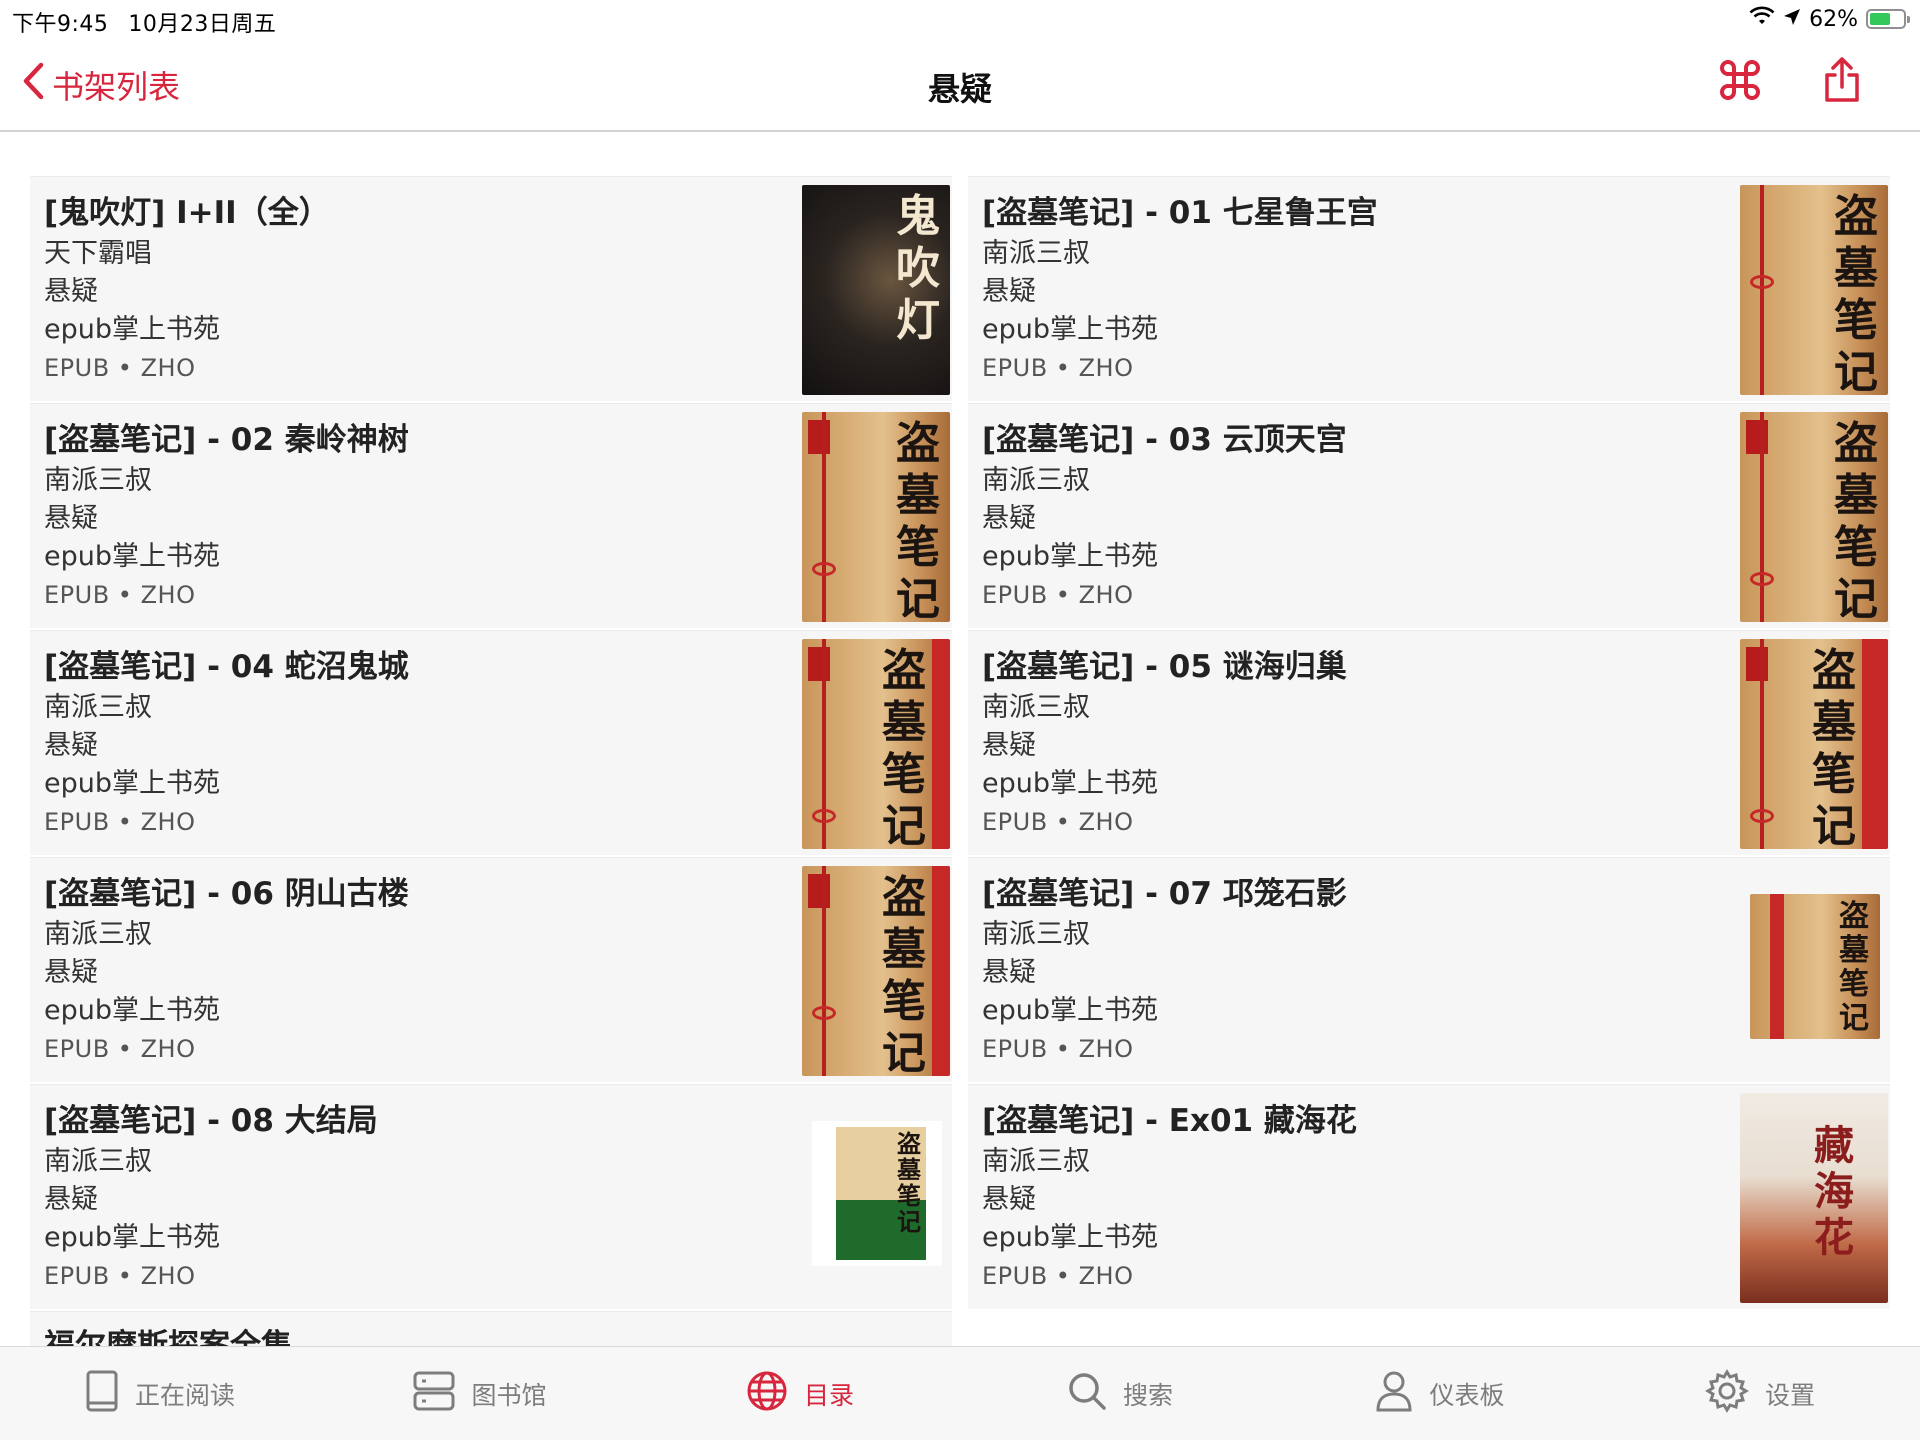 This screenshot has width=1920, height=1440. What do you see at coordinates (1880, 19) in the screenshot?
I see `battery-fill` at bounding box center [1880, 19].